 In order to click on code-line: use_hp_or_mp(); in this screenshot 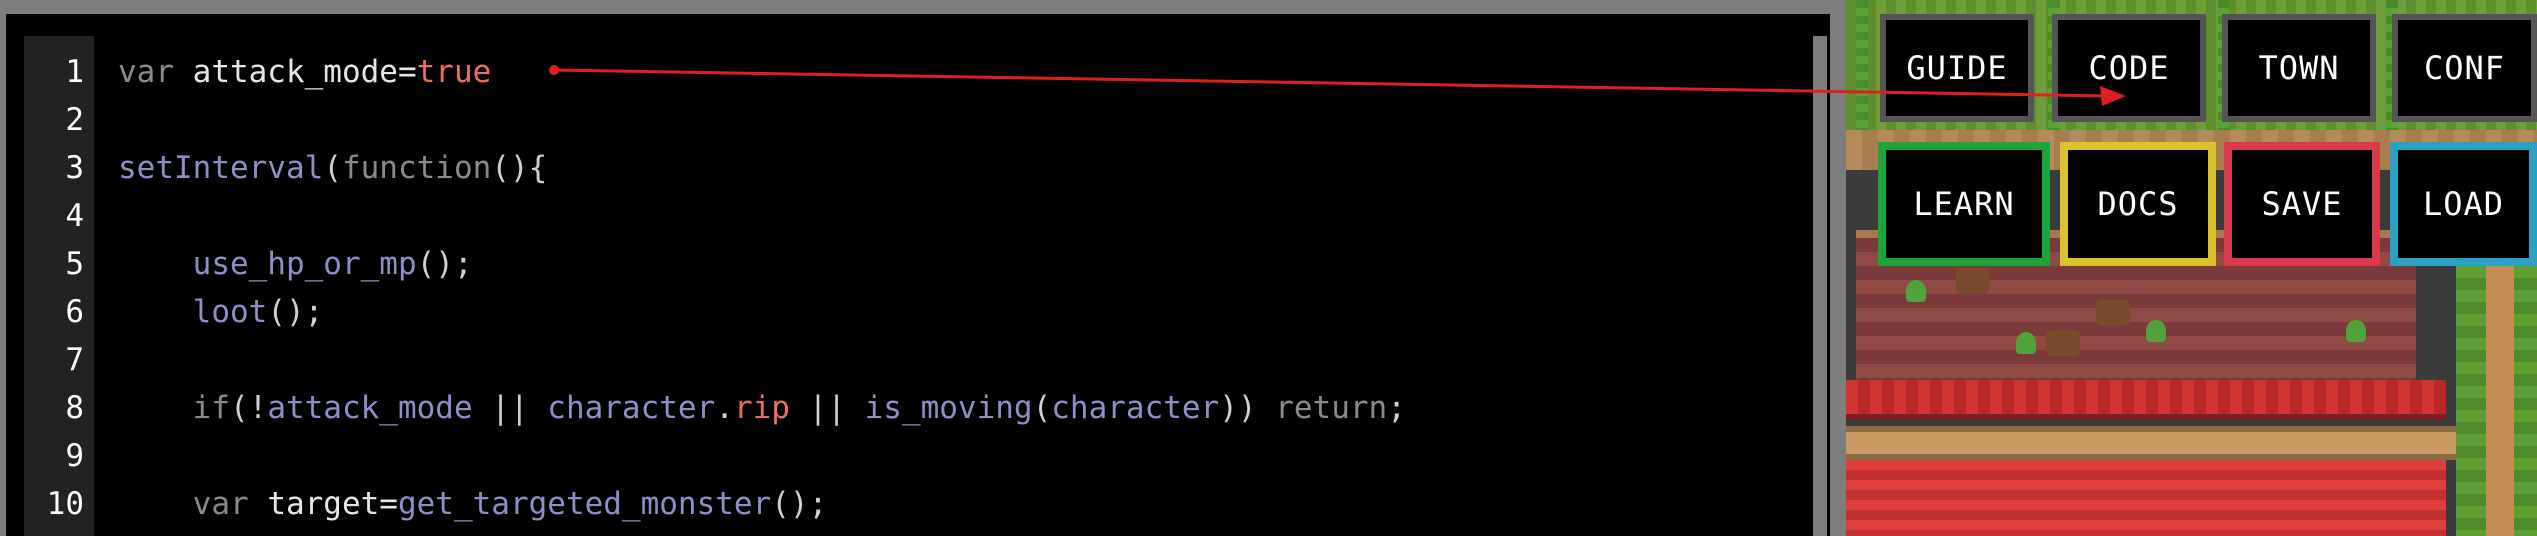, I will do `click(295, 264)`.